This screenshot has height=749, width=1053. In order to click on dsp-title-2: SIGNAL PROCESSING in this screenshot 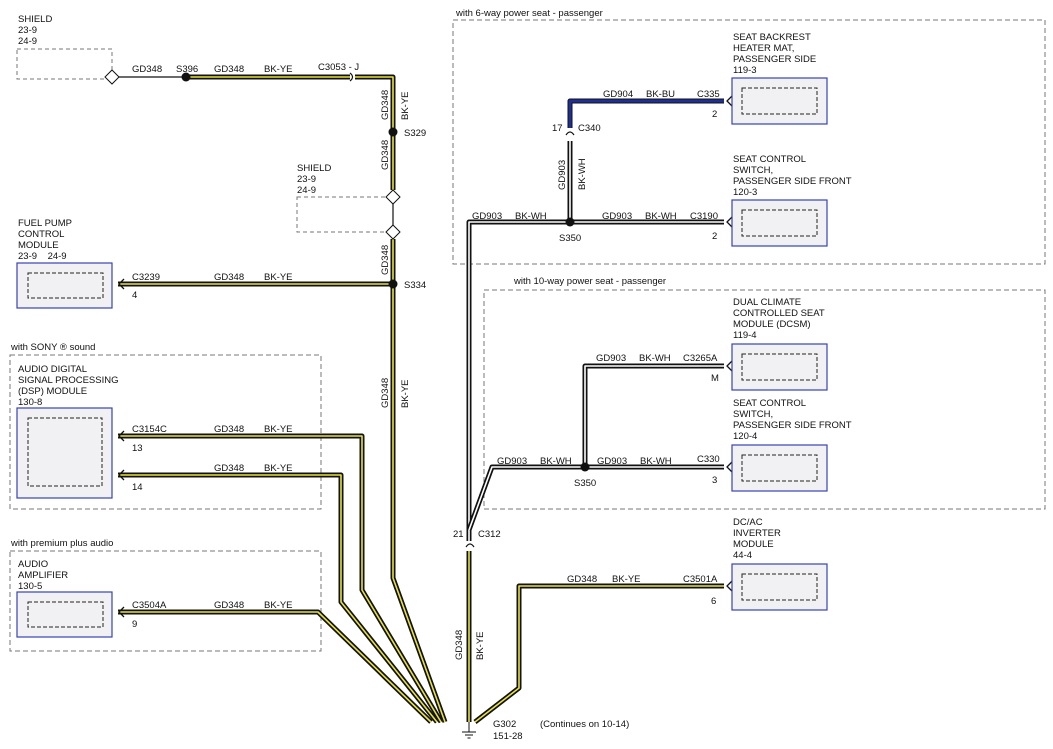, I will do `click(68, 380)`.